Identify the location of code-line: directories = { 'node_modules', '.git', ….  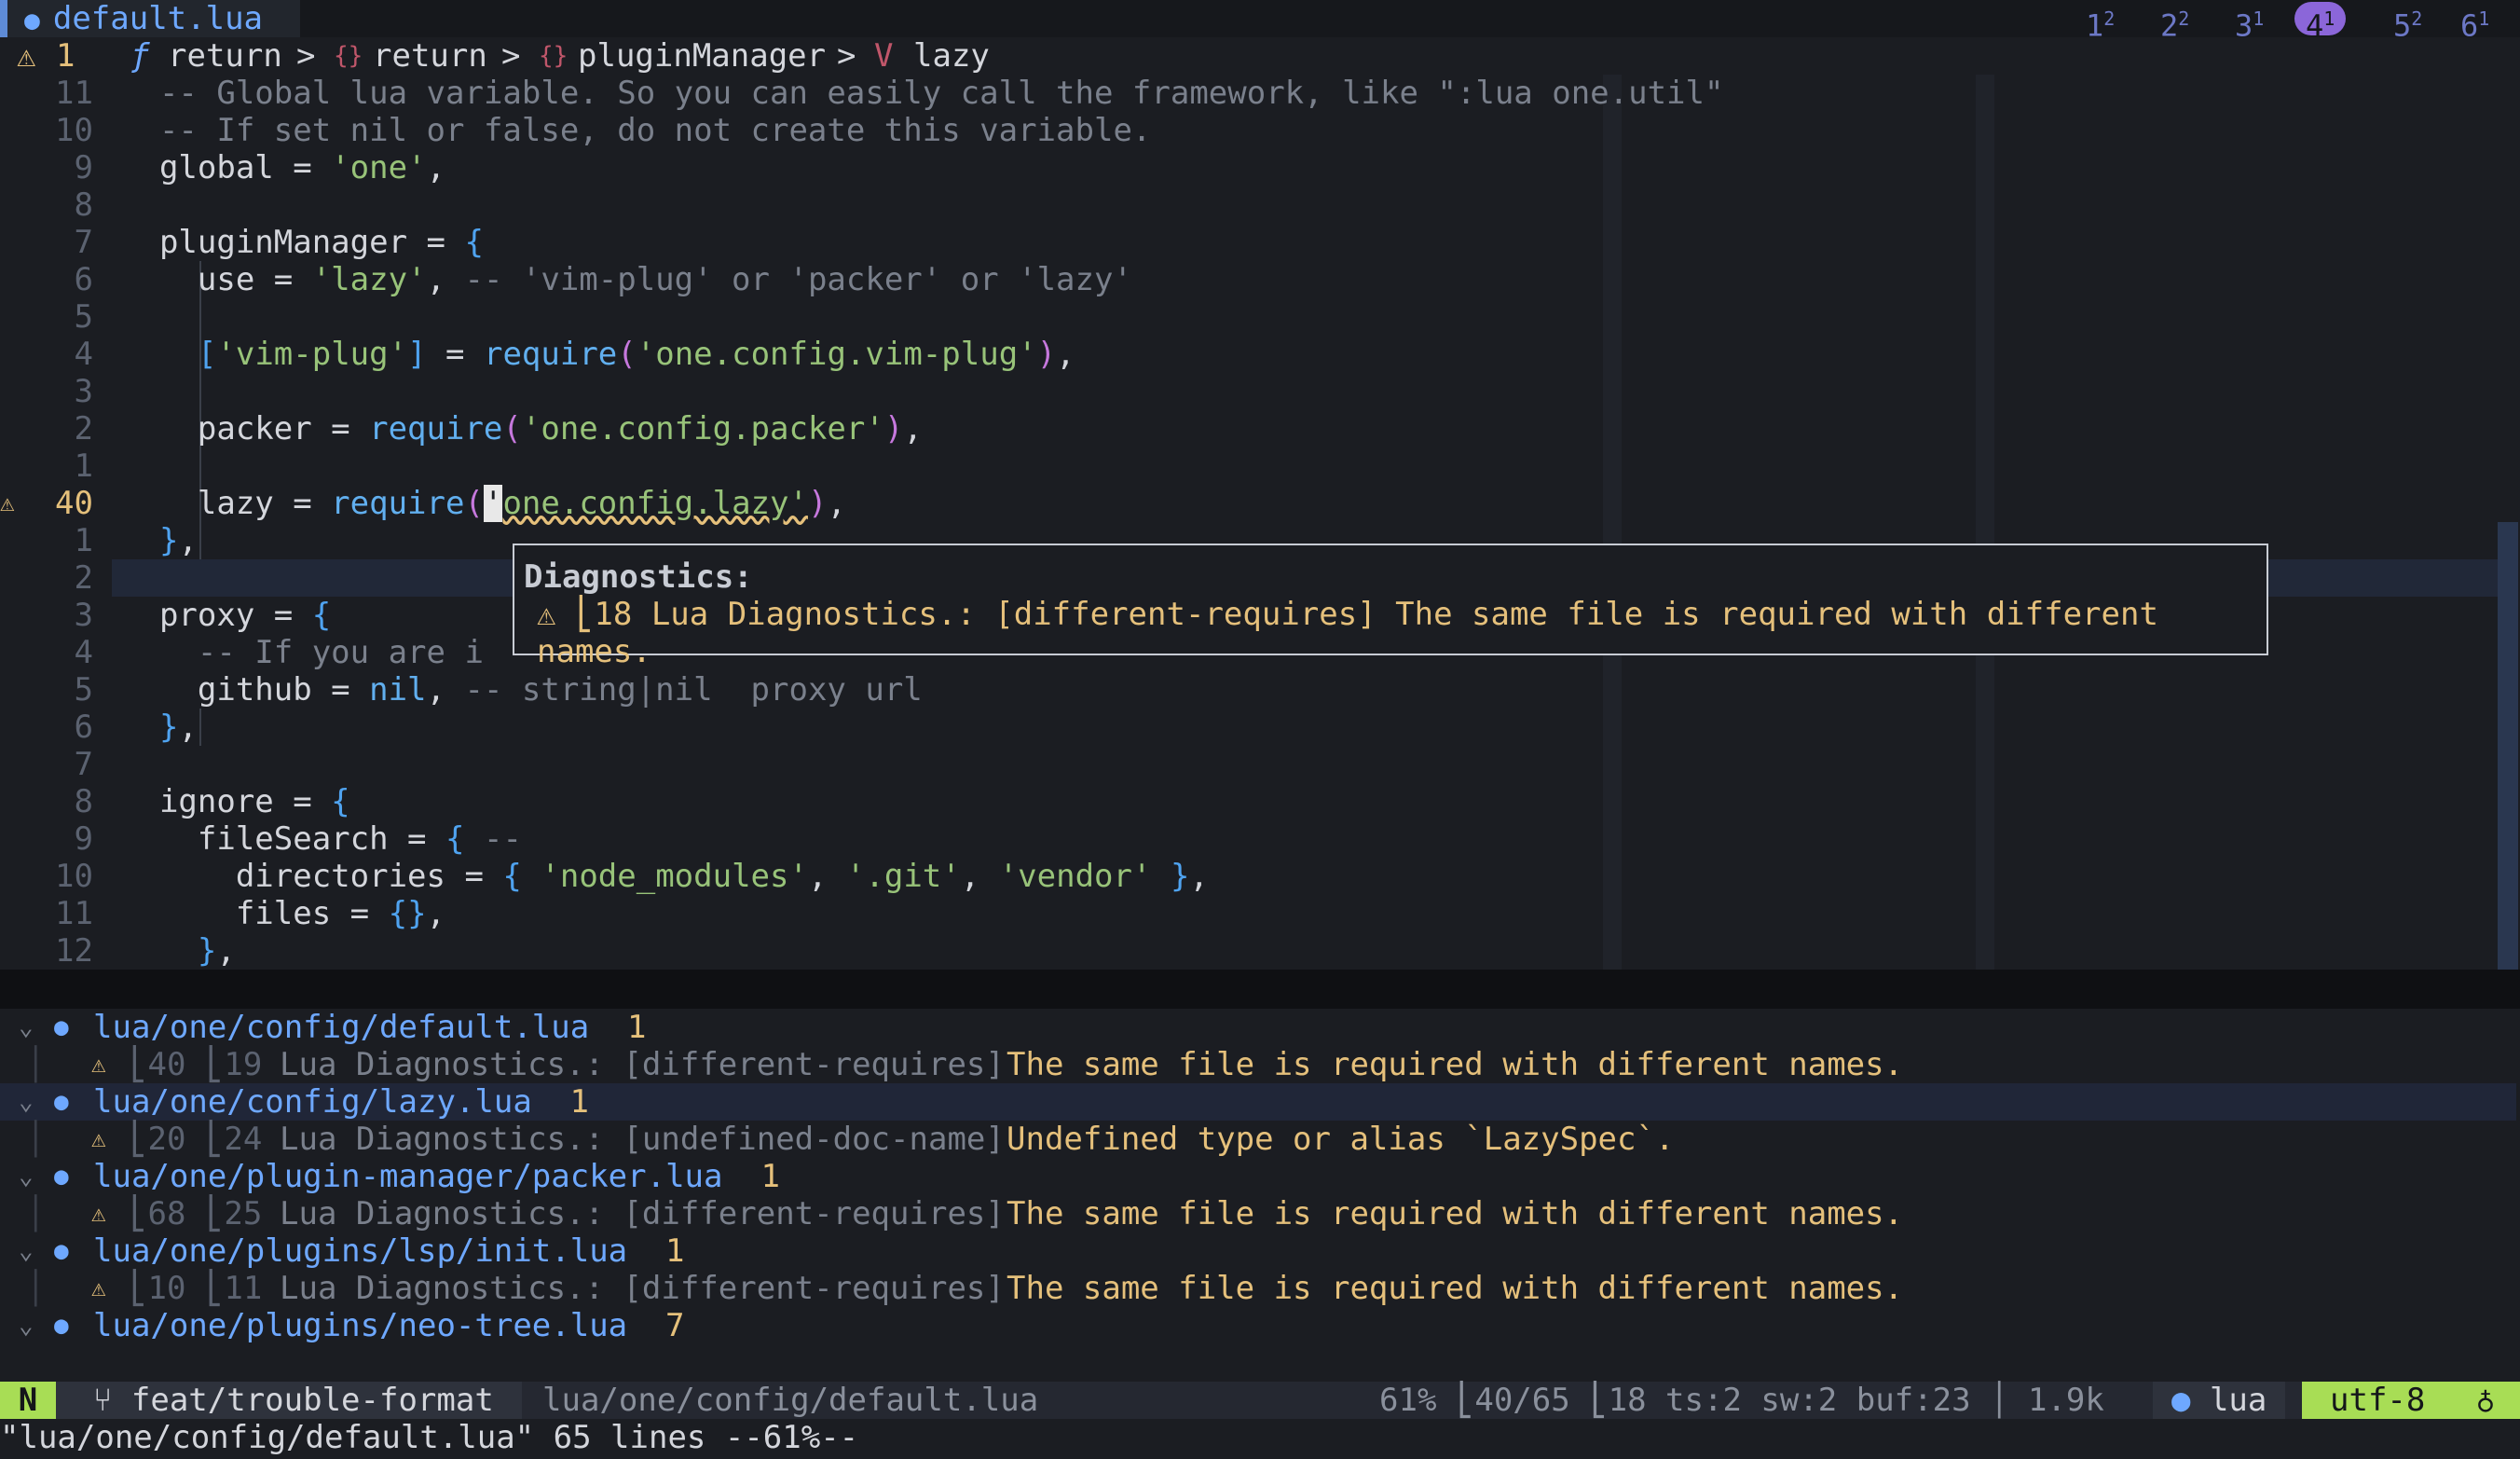
(665, 876).